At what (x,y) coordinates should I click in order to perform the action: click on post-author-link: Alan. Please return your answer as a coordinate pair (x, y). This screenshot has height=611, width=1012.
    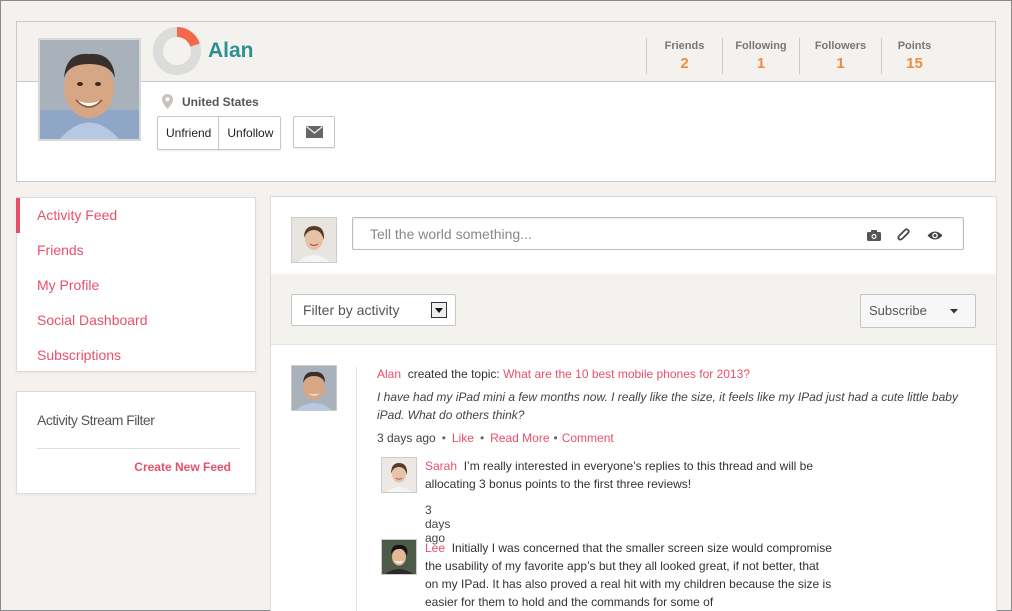
    Looking at the image, I should click on (389, 374).